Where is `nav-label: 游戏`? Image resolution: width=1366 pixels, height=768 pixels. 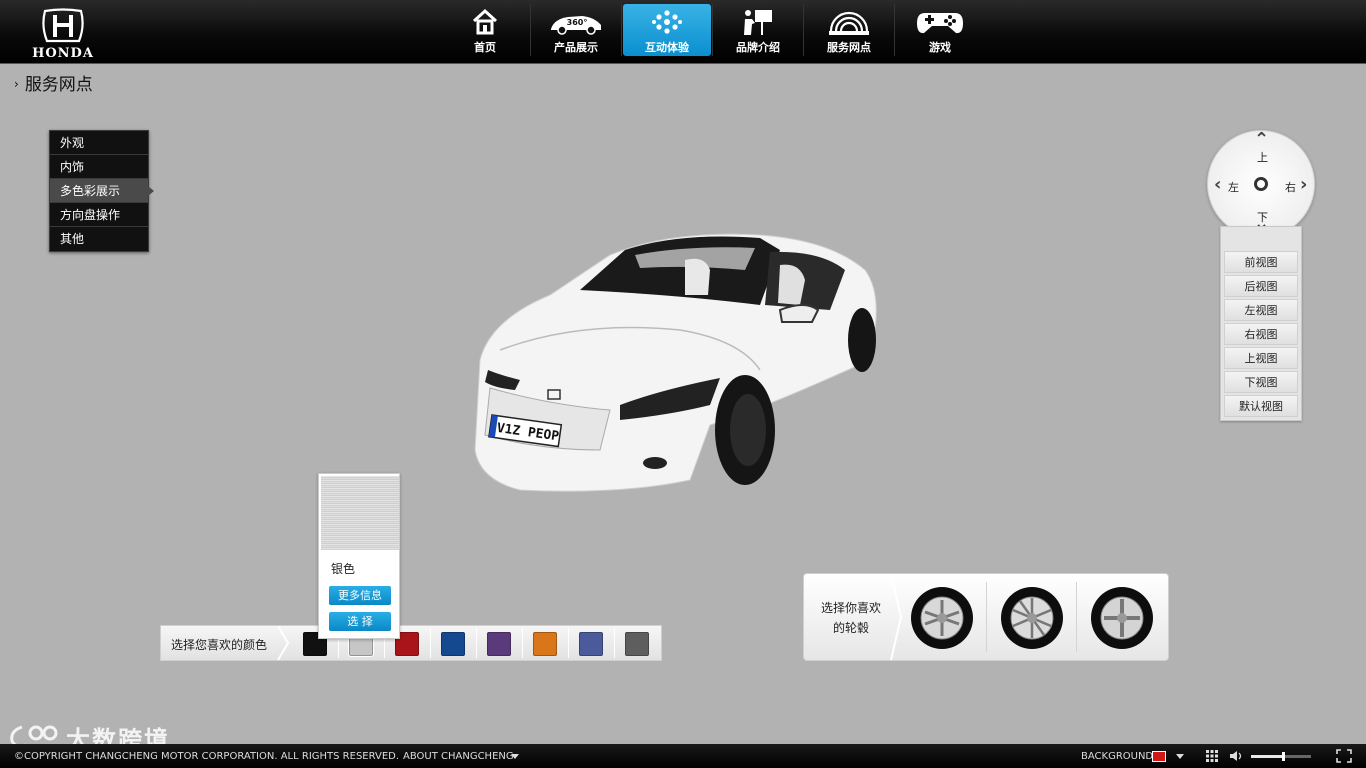
nav-label: 游戏 is located at coordinates (940, 47).